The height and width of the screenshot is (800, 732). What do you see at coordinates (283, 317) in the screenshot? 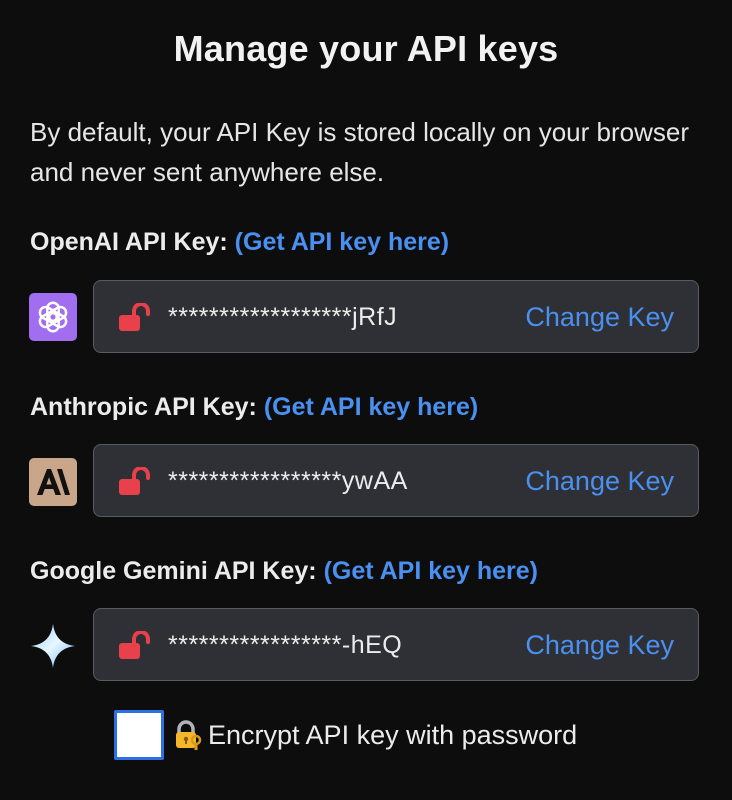
I see `openai-masked-key: ******************jRfJ` at bounding box center [283, 317].